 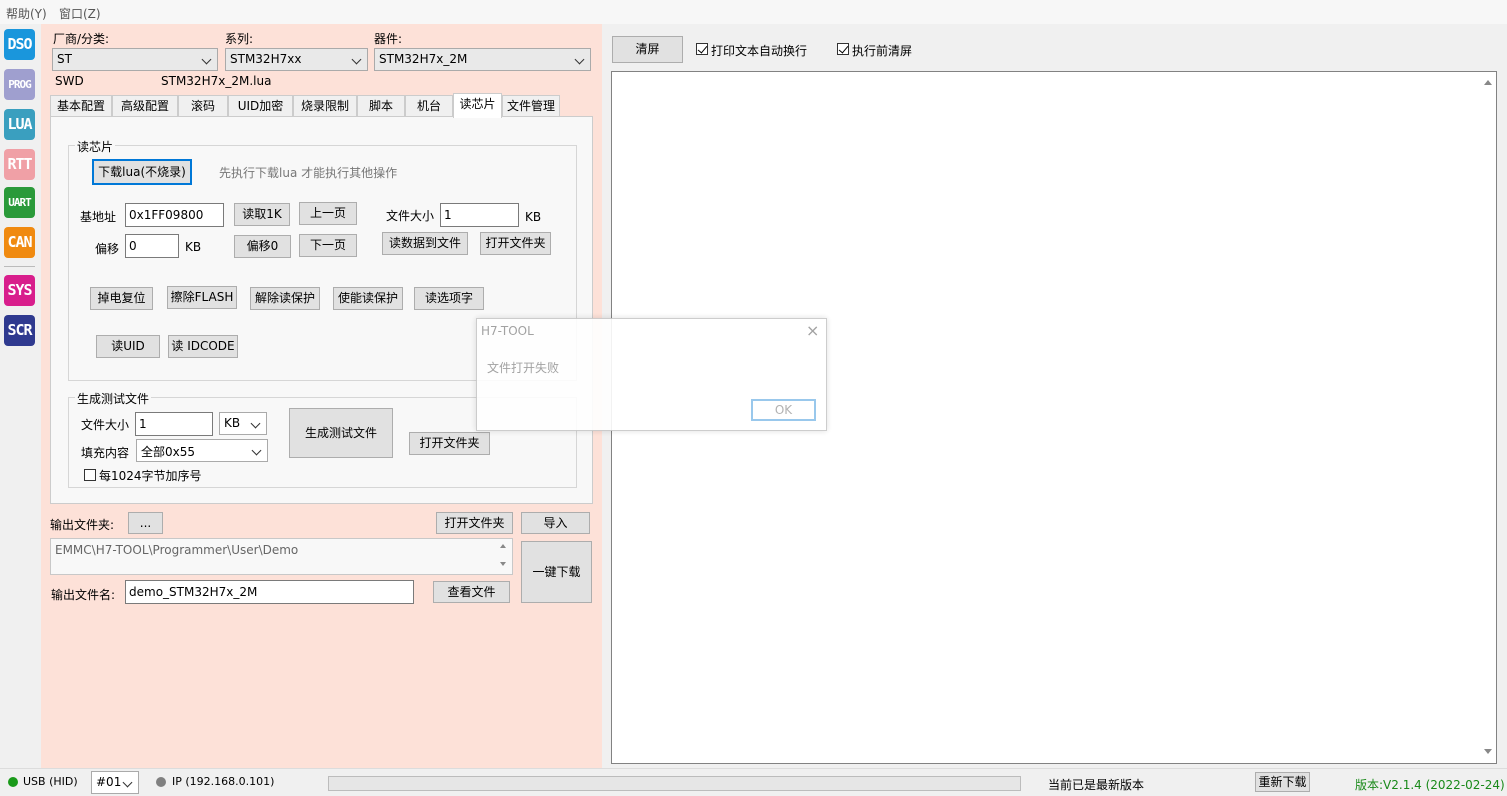 I want to click on read-to-file-button: 读数据到文件, so click(x=425, y=243).